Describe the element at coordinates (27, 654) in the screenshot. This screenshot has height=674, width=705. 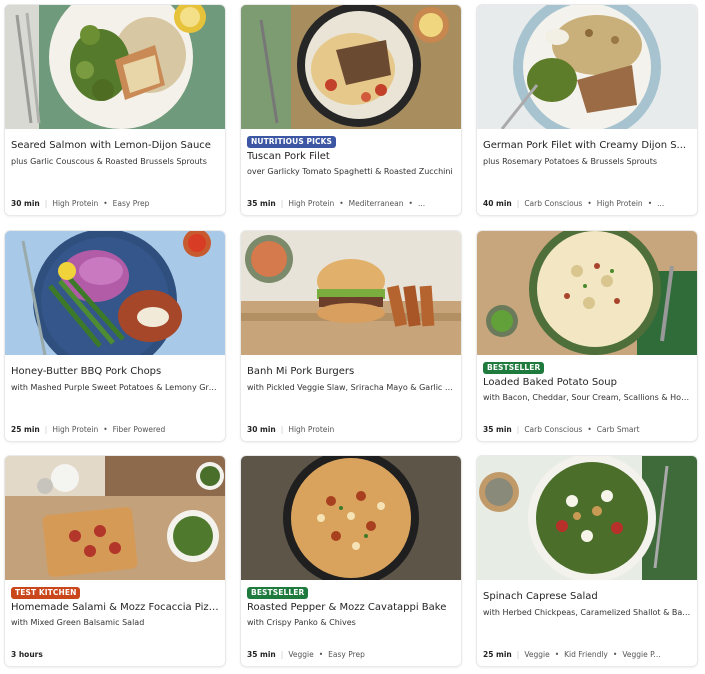
I see `cook-time: 3 hours` at that location.